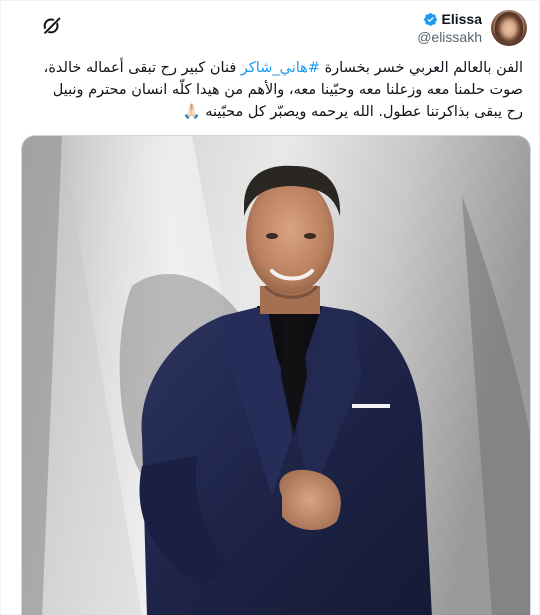 This screenshot has width=540, height=615. I want to click on hashtag-link: #هاني_شاكر, so click(280, 68).